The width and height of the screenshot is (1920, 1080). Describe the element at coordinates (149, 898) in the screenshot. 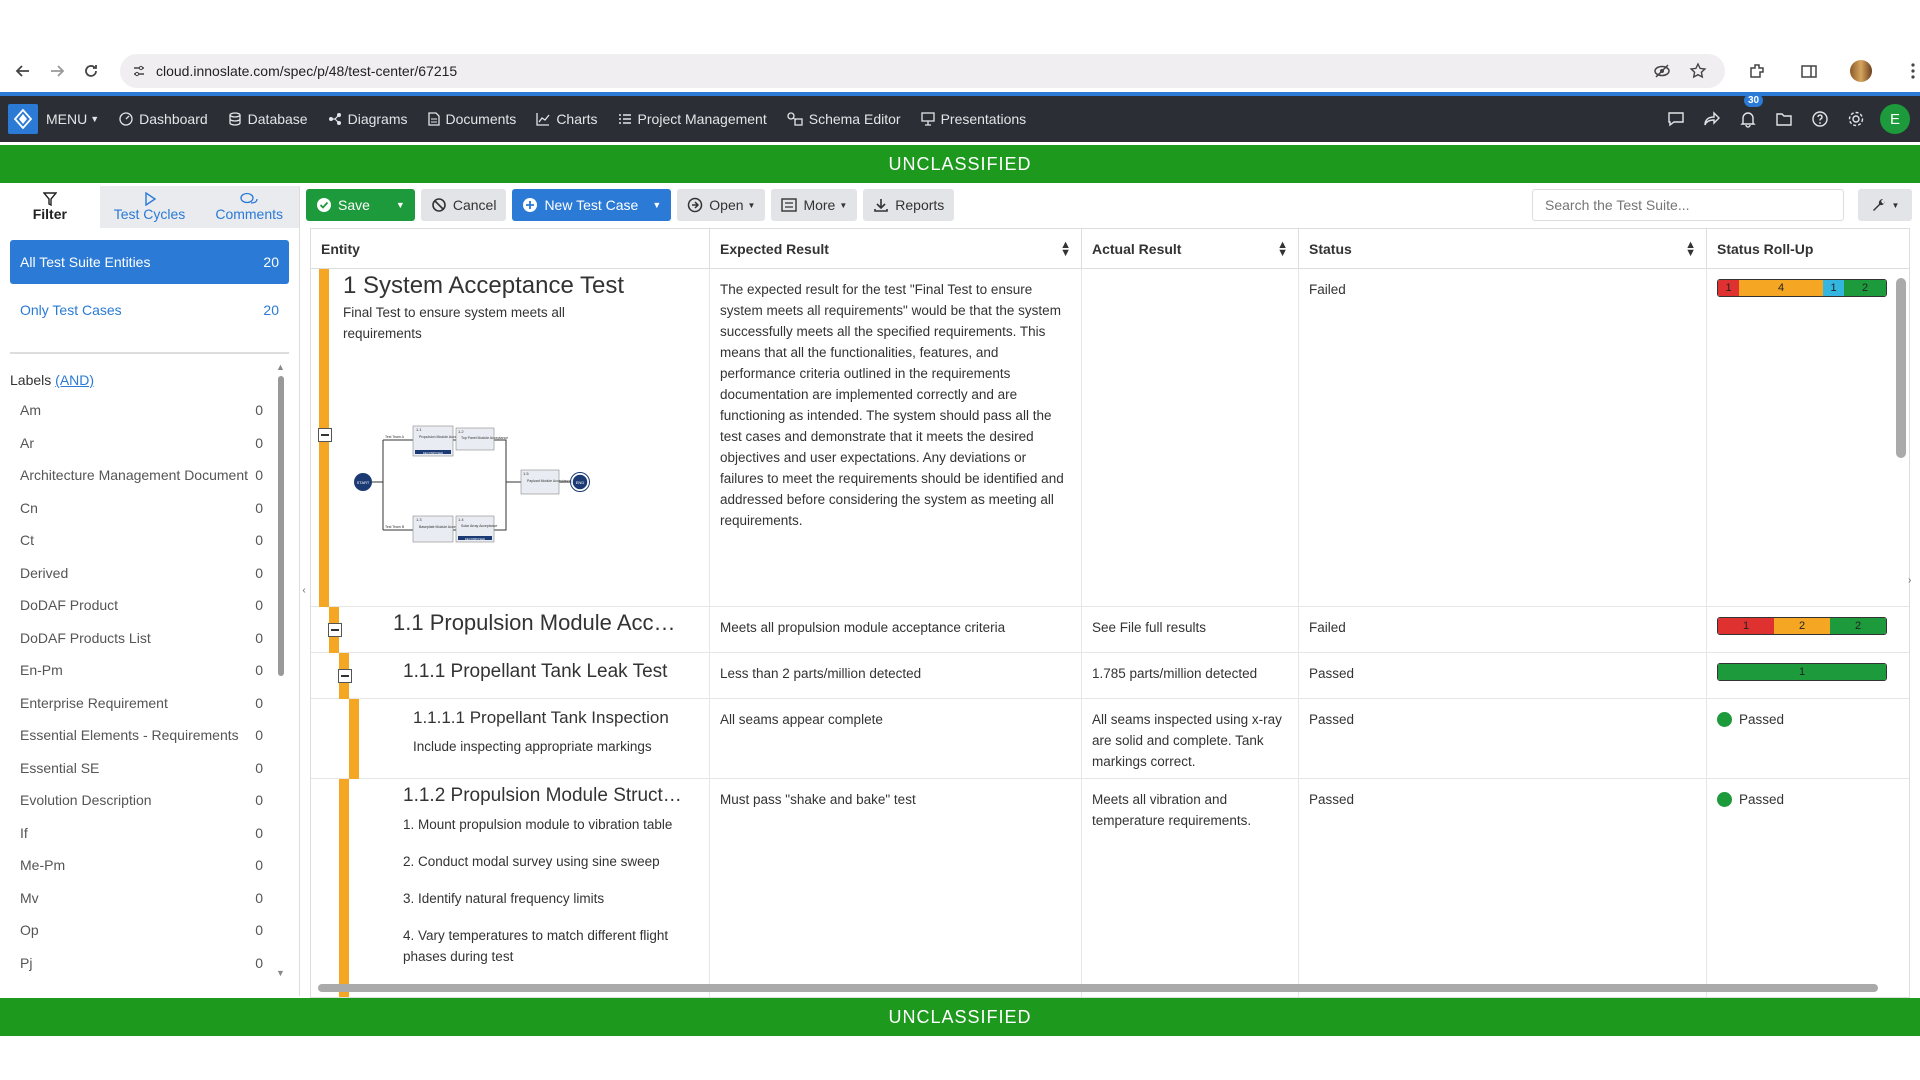

I see `label-filter-item: Mv 0` at that location.